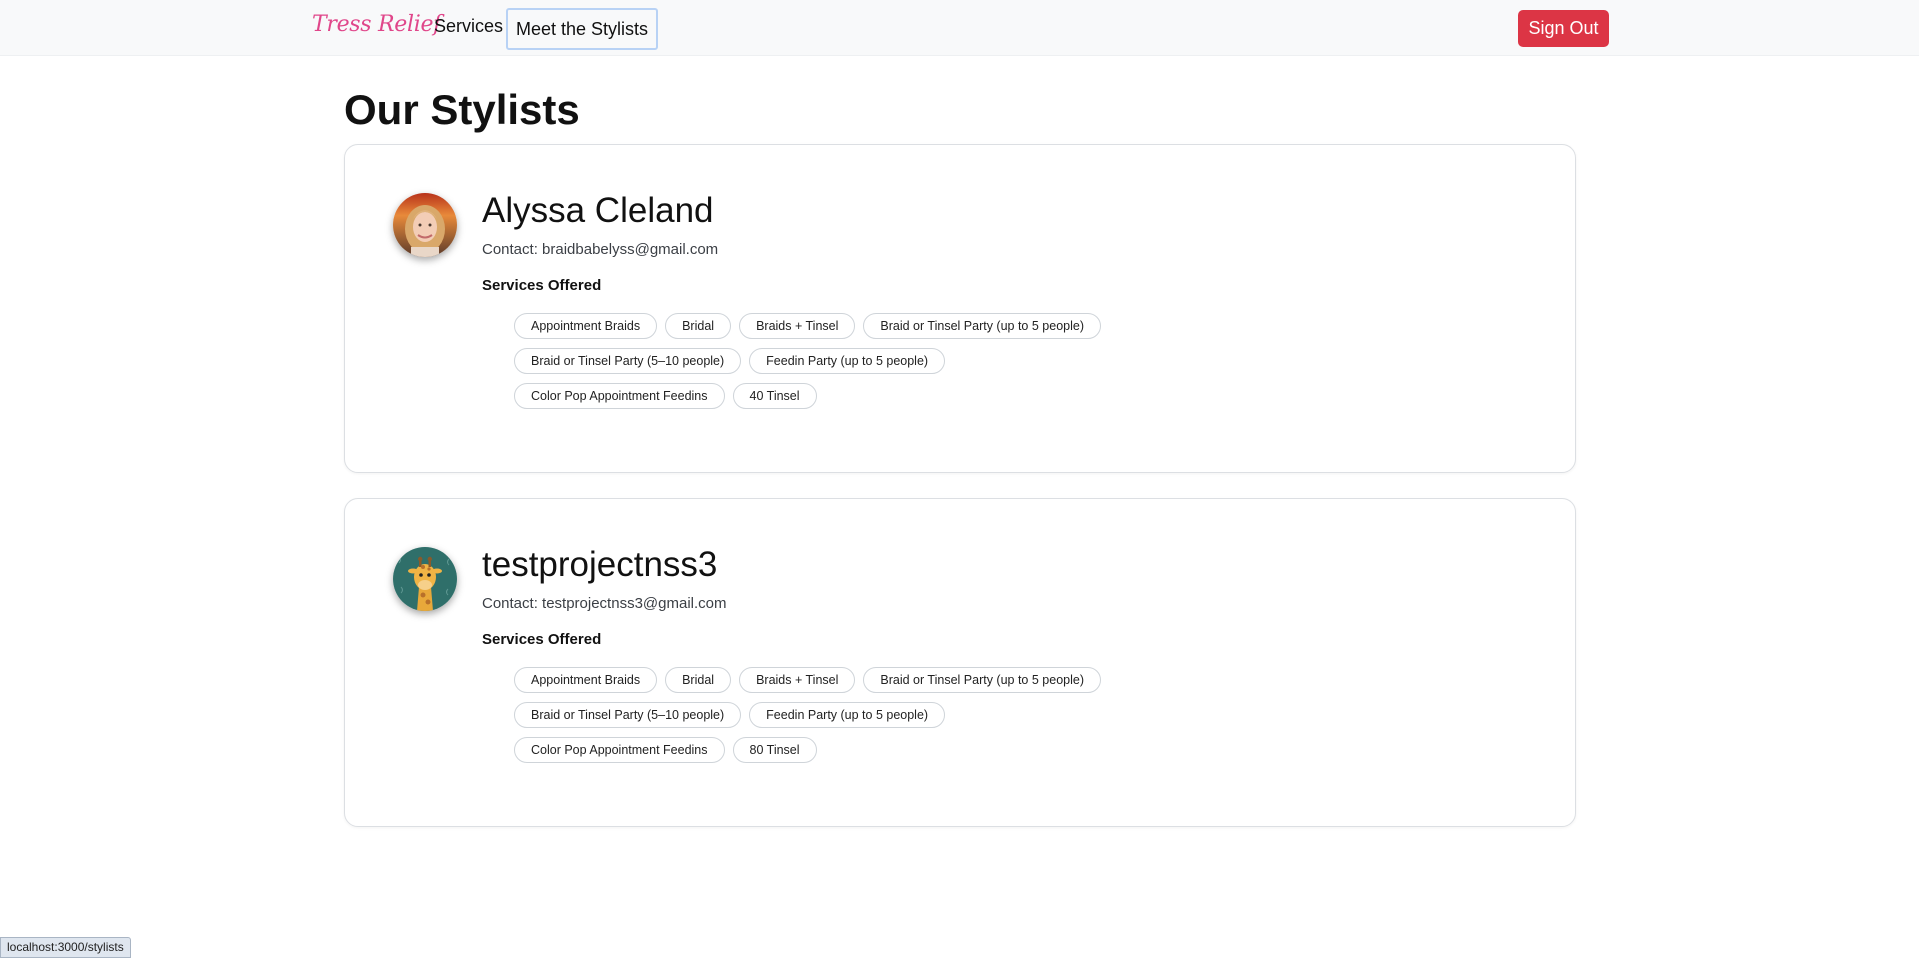  Describe the element at coordinates (600, 564) in the screenshot. I see `stylist-name: testprojectnss3` at that location.